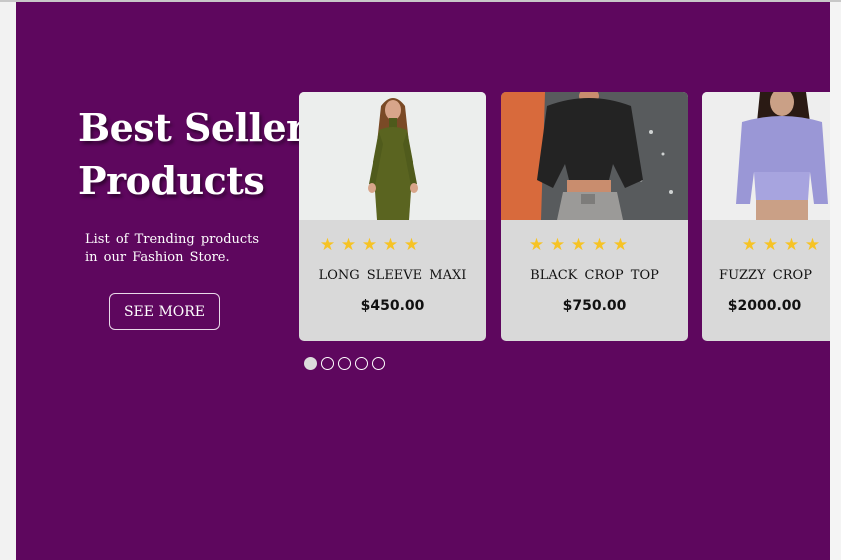  Describe the element at coordinates (765, 275) in the screenshot. I see `product-name: FUZZY CROP` at that location.